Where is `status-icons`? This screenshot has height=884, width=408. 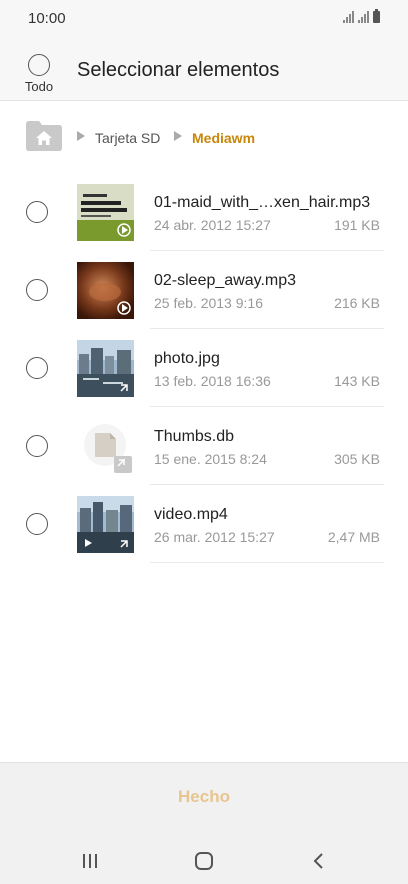
status-icons is located at coordinates (361, 16).